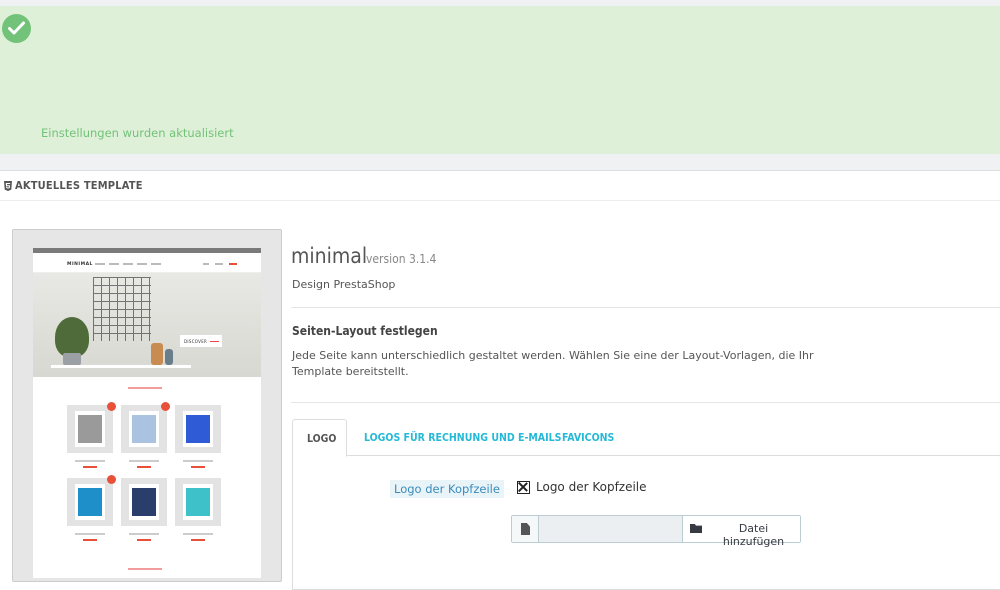  Describe the element at coordinates (145, 569) in the screenshot. I see `preview-footer-caption` at that location.